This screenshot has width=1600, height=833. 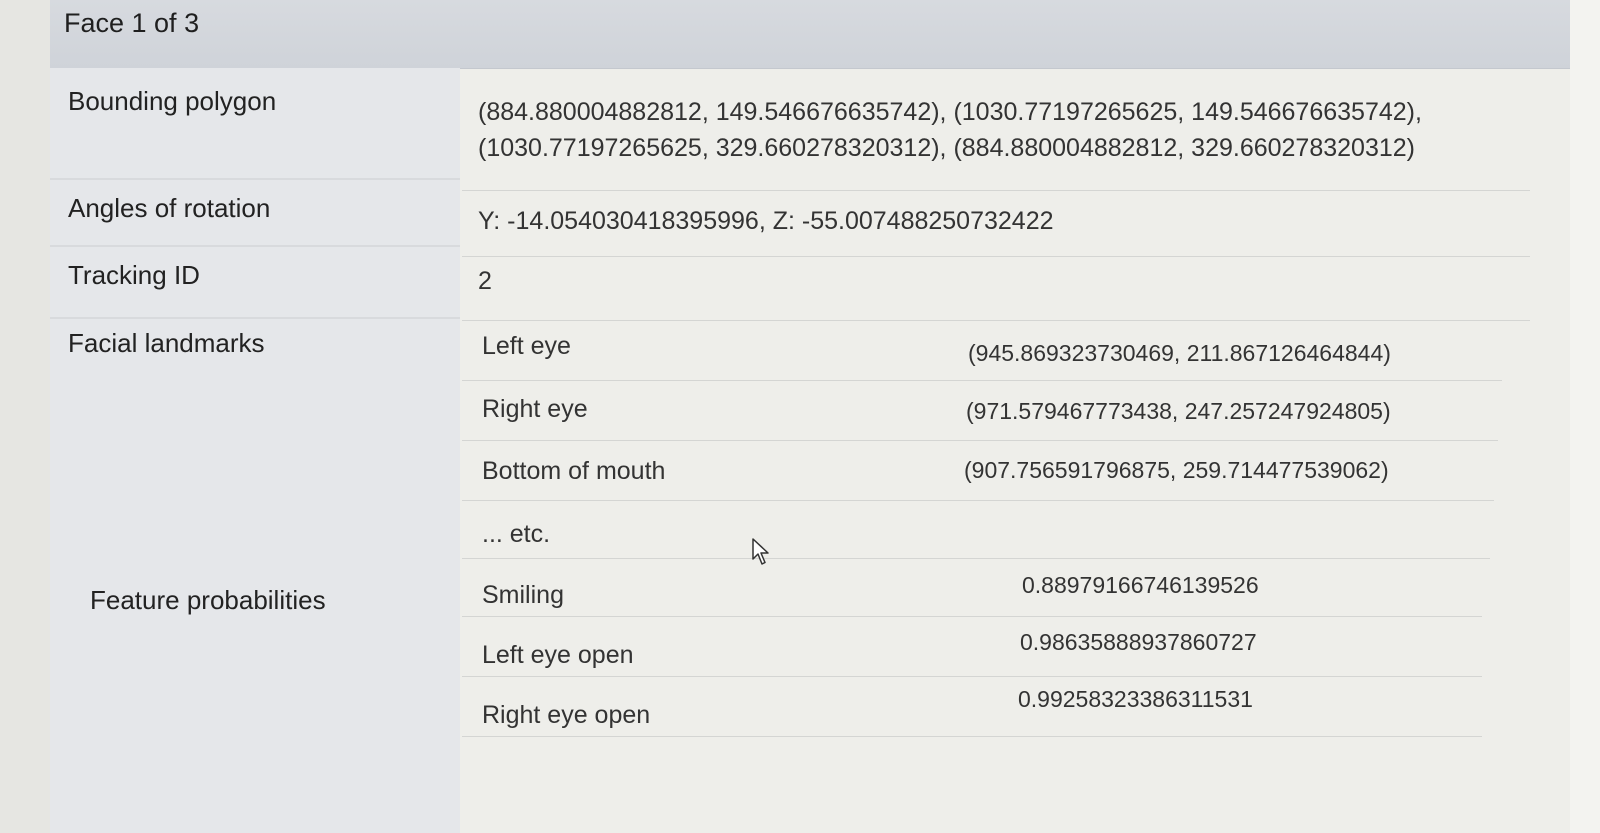 What do you see at coordinates (566, 715) in the screenshot?
I see `feature-name: Right eye open` at bounding box center [566, 715].